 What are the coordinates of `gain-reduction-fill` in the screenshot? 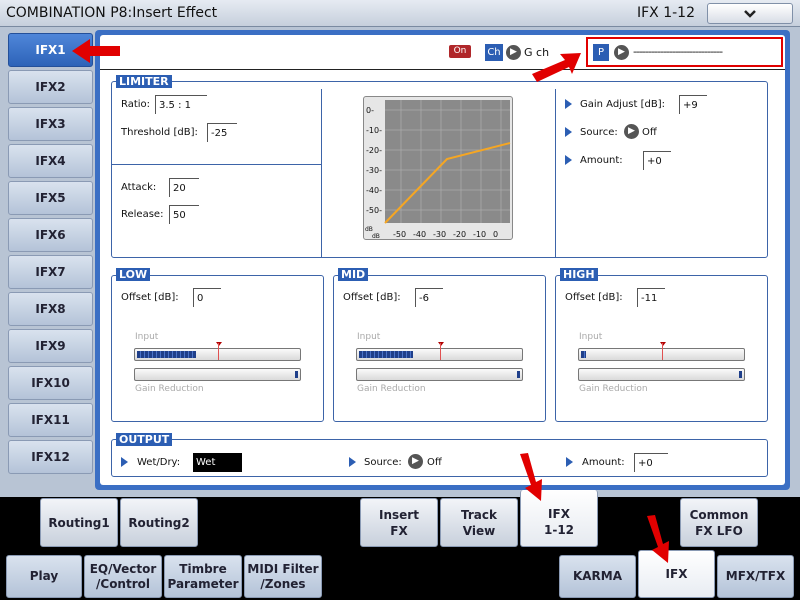 It's located at (518, 374).